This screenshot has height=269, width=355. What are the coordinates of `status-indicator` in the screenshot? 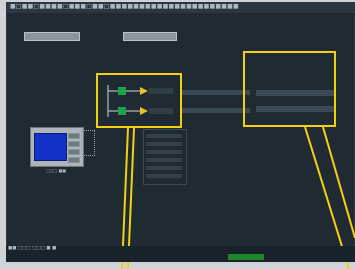 It's located at (246, 257).